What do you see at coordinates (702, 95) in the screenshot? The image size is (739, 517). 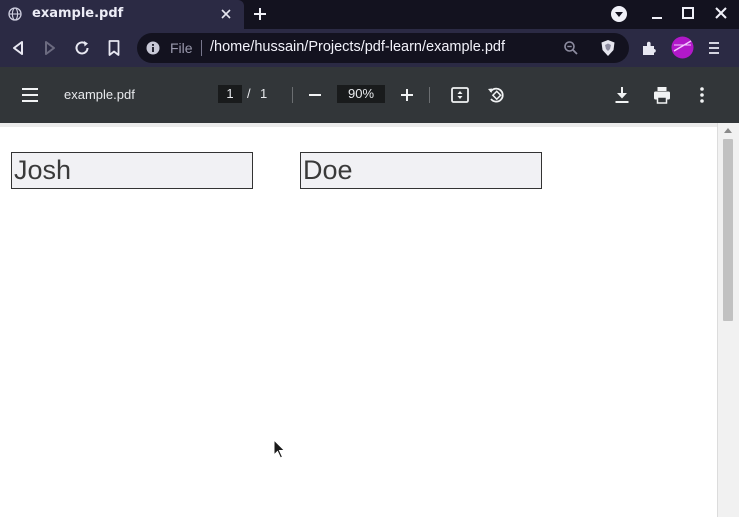 I see `more-icon` at bounding box center [702, 95].